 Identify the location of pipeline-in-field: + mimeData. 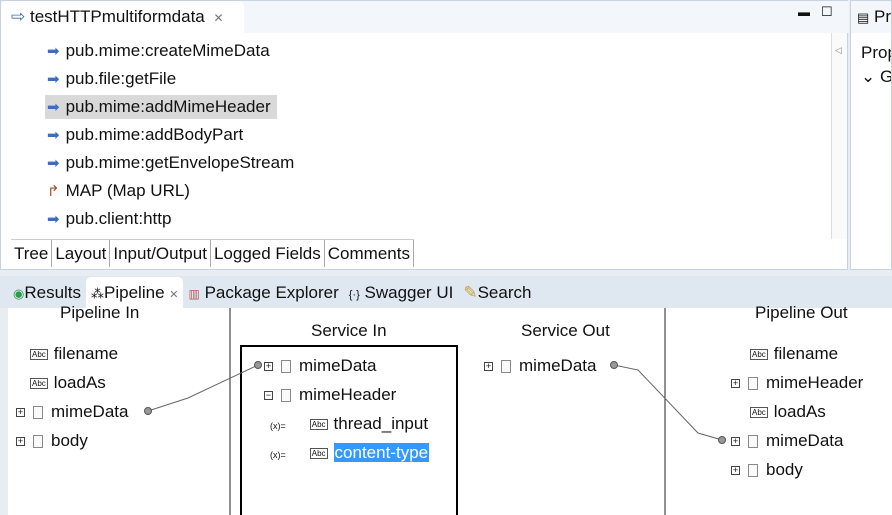
(72, 412).